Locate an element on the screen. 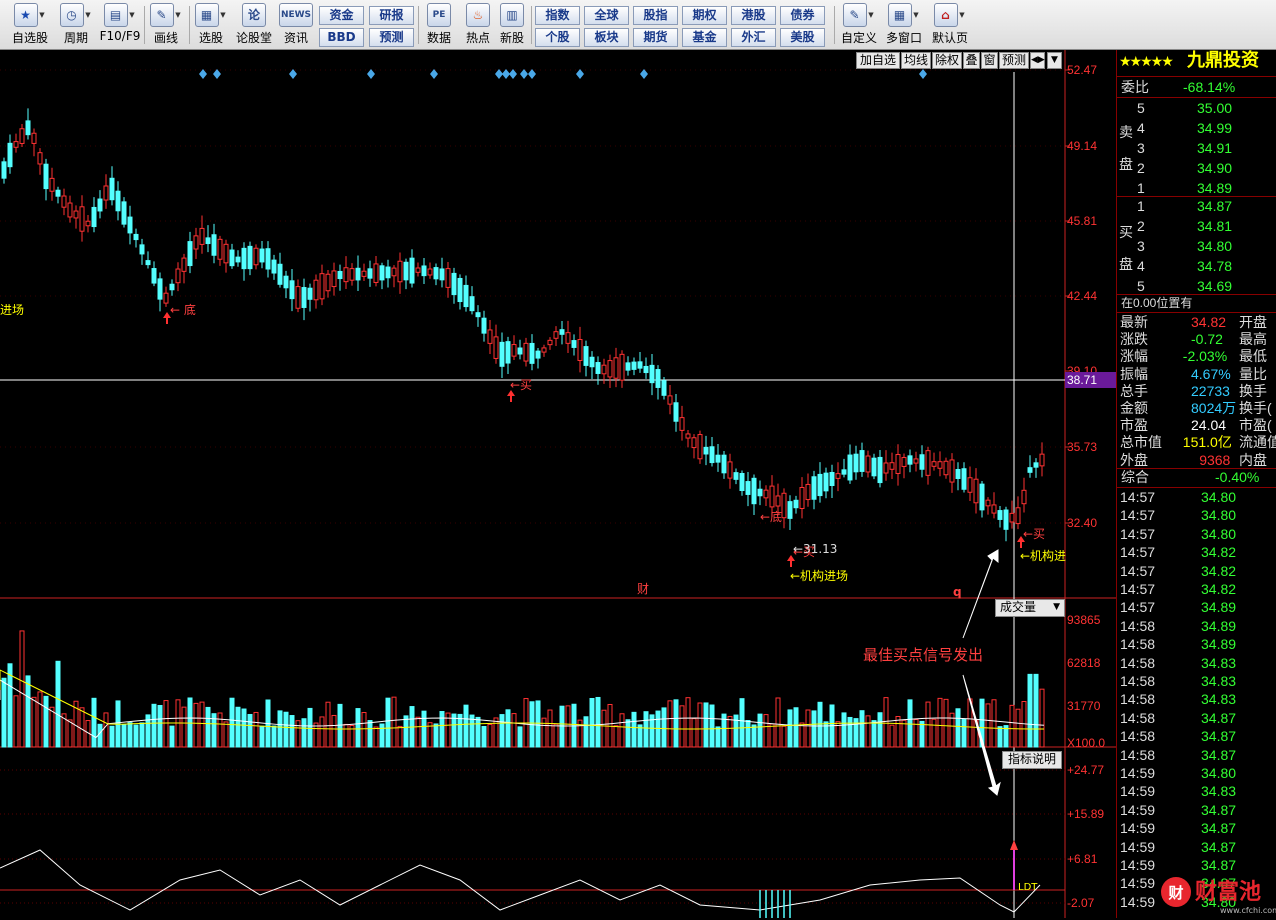 The width and height of the screenshot is (1276, 920). draw-line-button: ✎ ▼ 画线 is located at coordinates (166, 25).